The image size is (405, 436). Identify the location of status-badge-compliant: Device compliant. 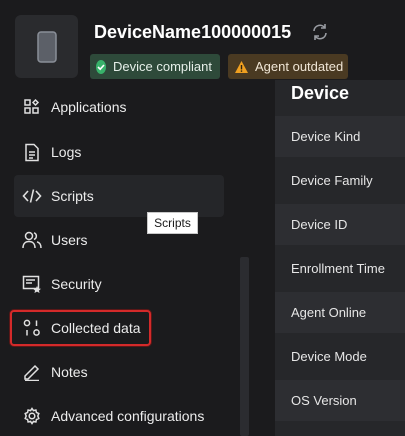
(155, 66).